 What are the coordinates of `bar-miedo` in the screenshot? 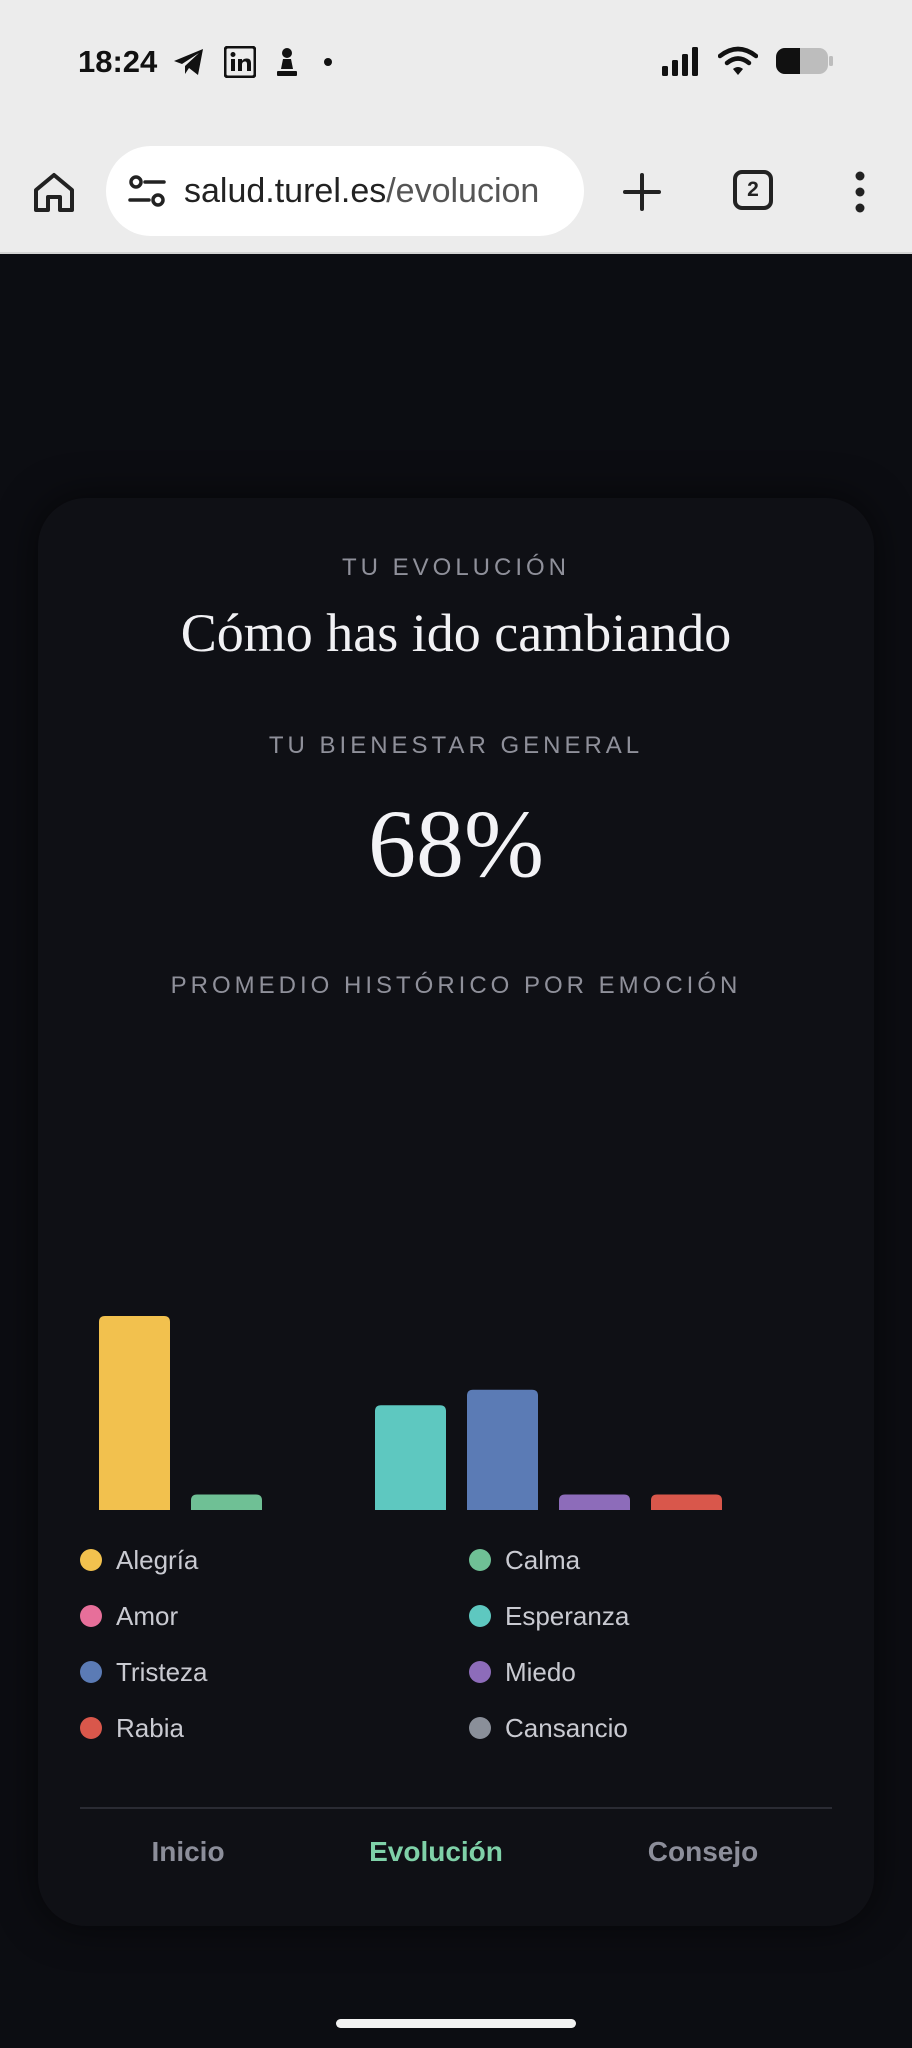 It's located at (594, 1502).